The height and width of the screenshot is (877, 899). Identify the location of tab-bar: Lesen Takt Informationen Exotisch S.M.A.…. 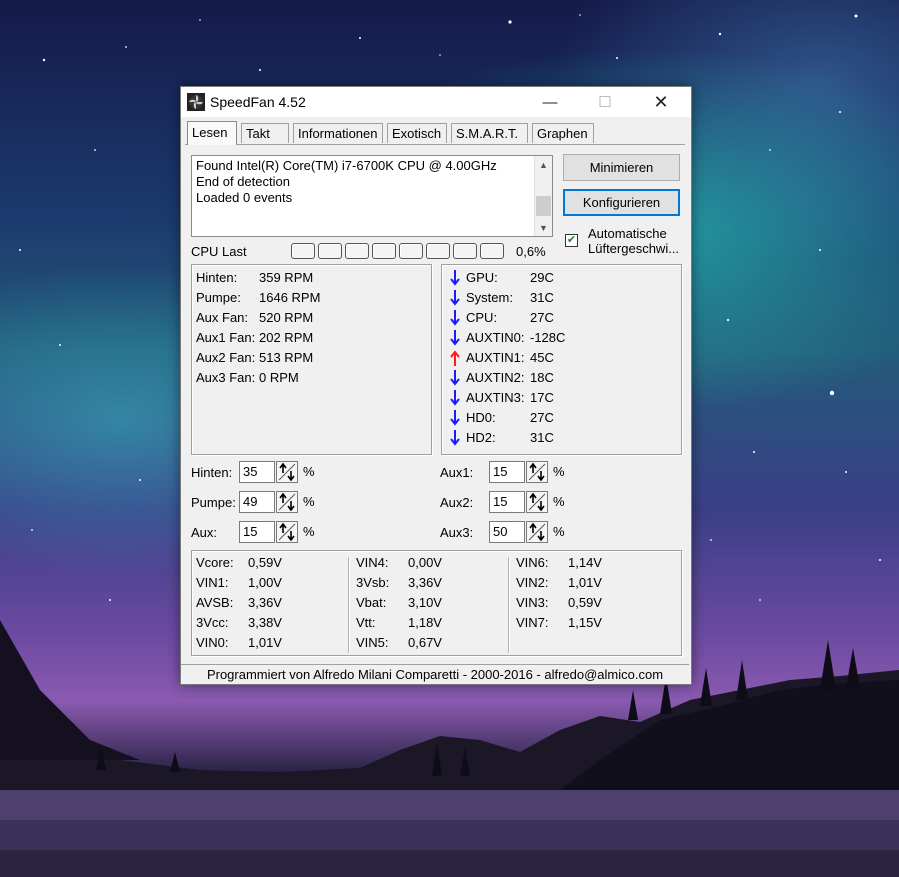
(435, 133).